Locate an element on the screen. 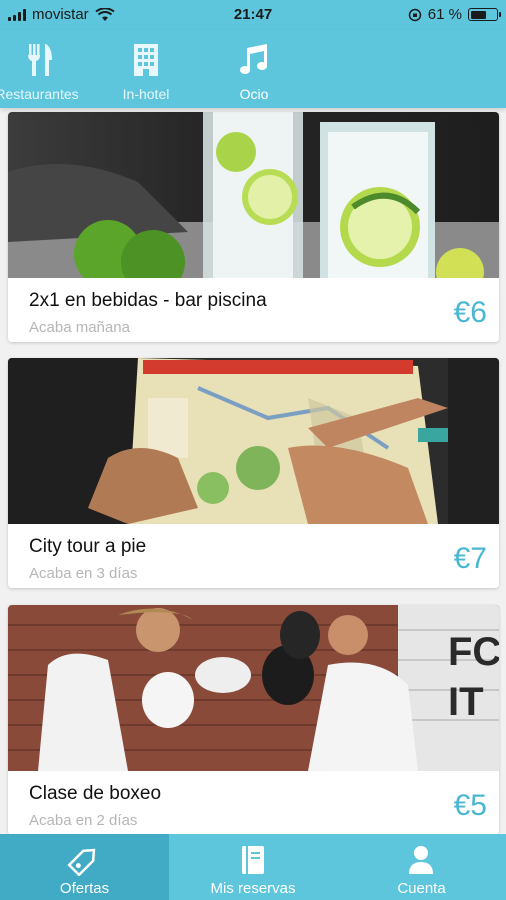 This screenshot has width=506, height=900. offer-info: Clase de boxeo Acaba en 2 días €5 is located at coordinates (253, 802).